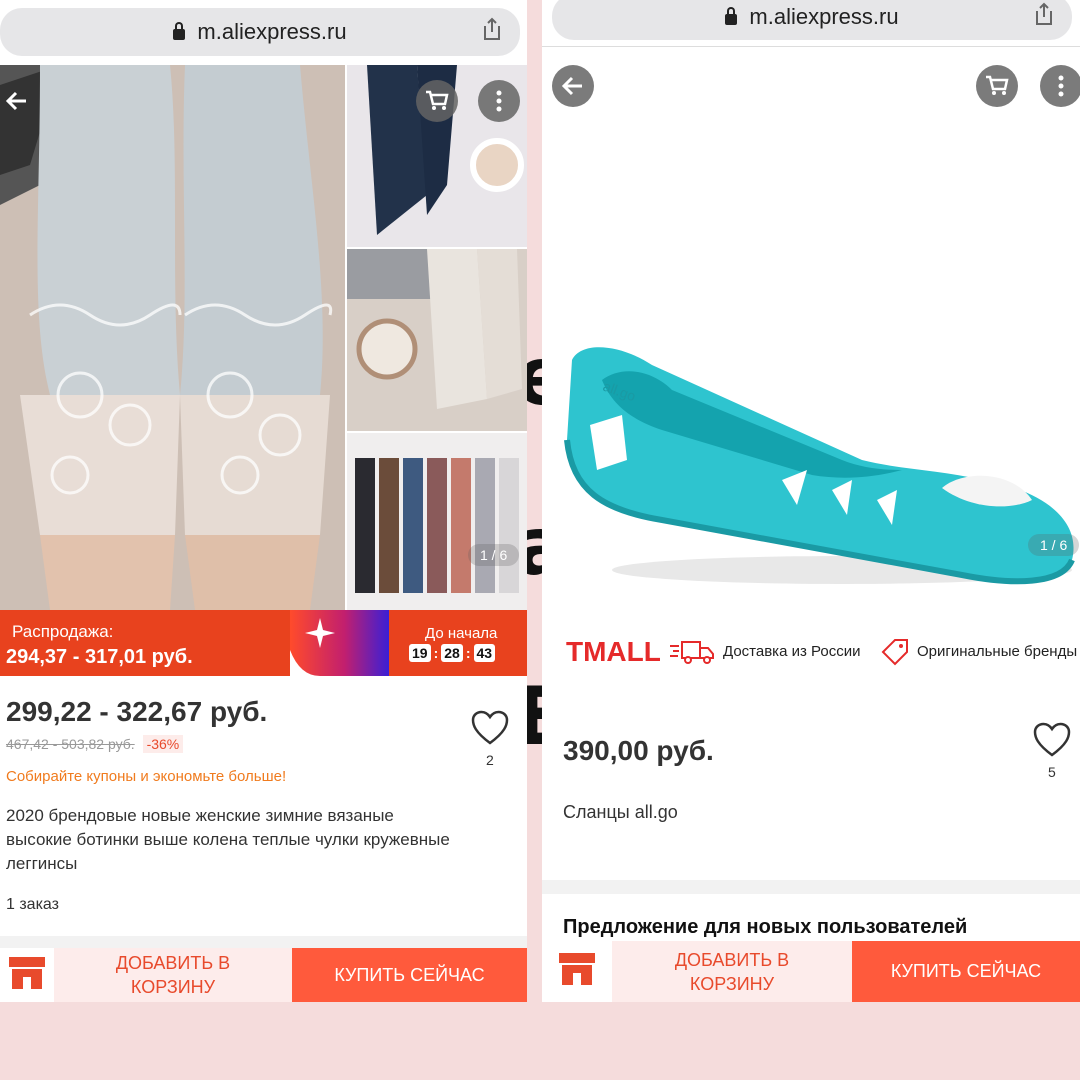 This screenshot has width=1080, height=1080. I want to click on timer-minutes: 28, so click(452, 653).